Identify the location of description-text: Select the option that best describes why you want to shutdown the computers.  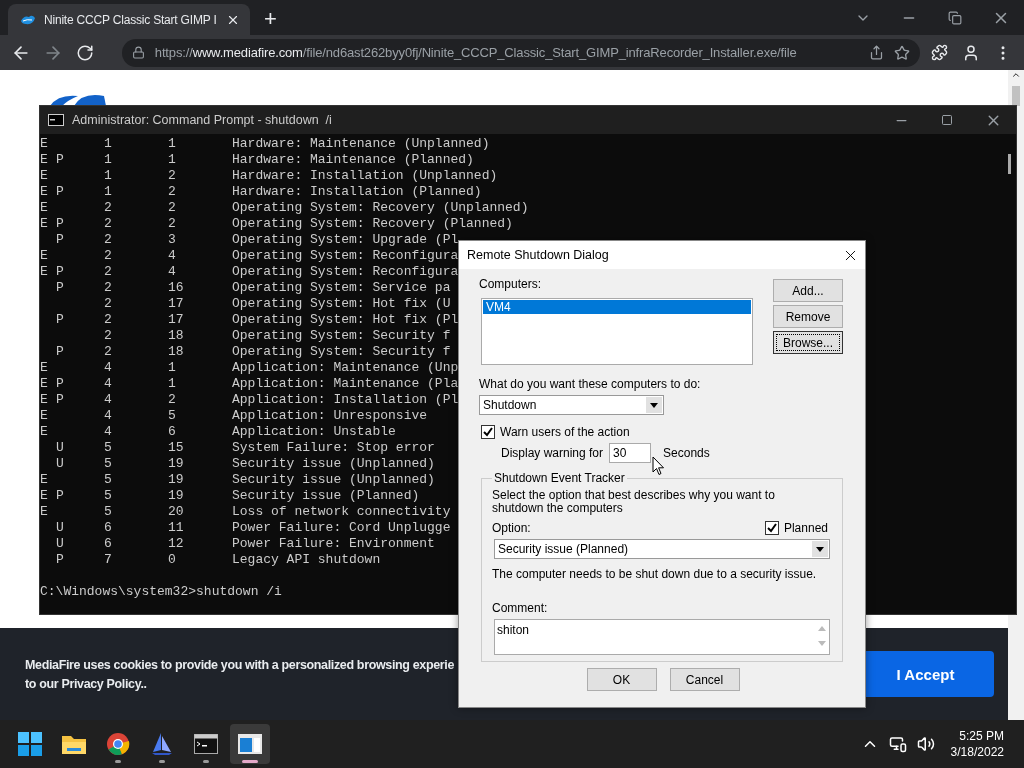
(634, 502).